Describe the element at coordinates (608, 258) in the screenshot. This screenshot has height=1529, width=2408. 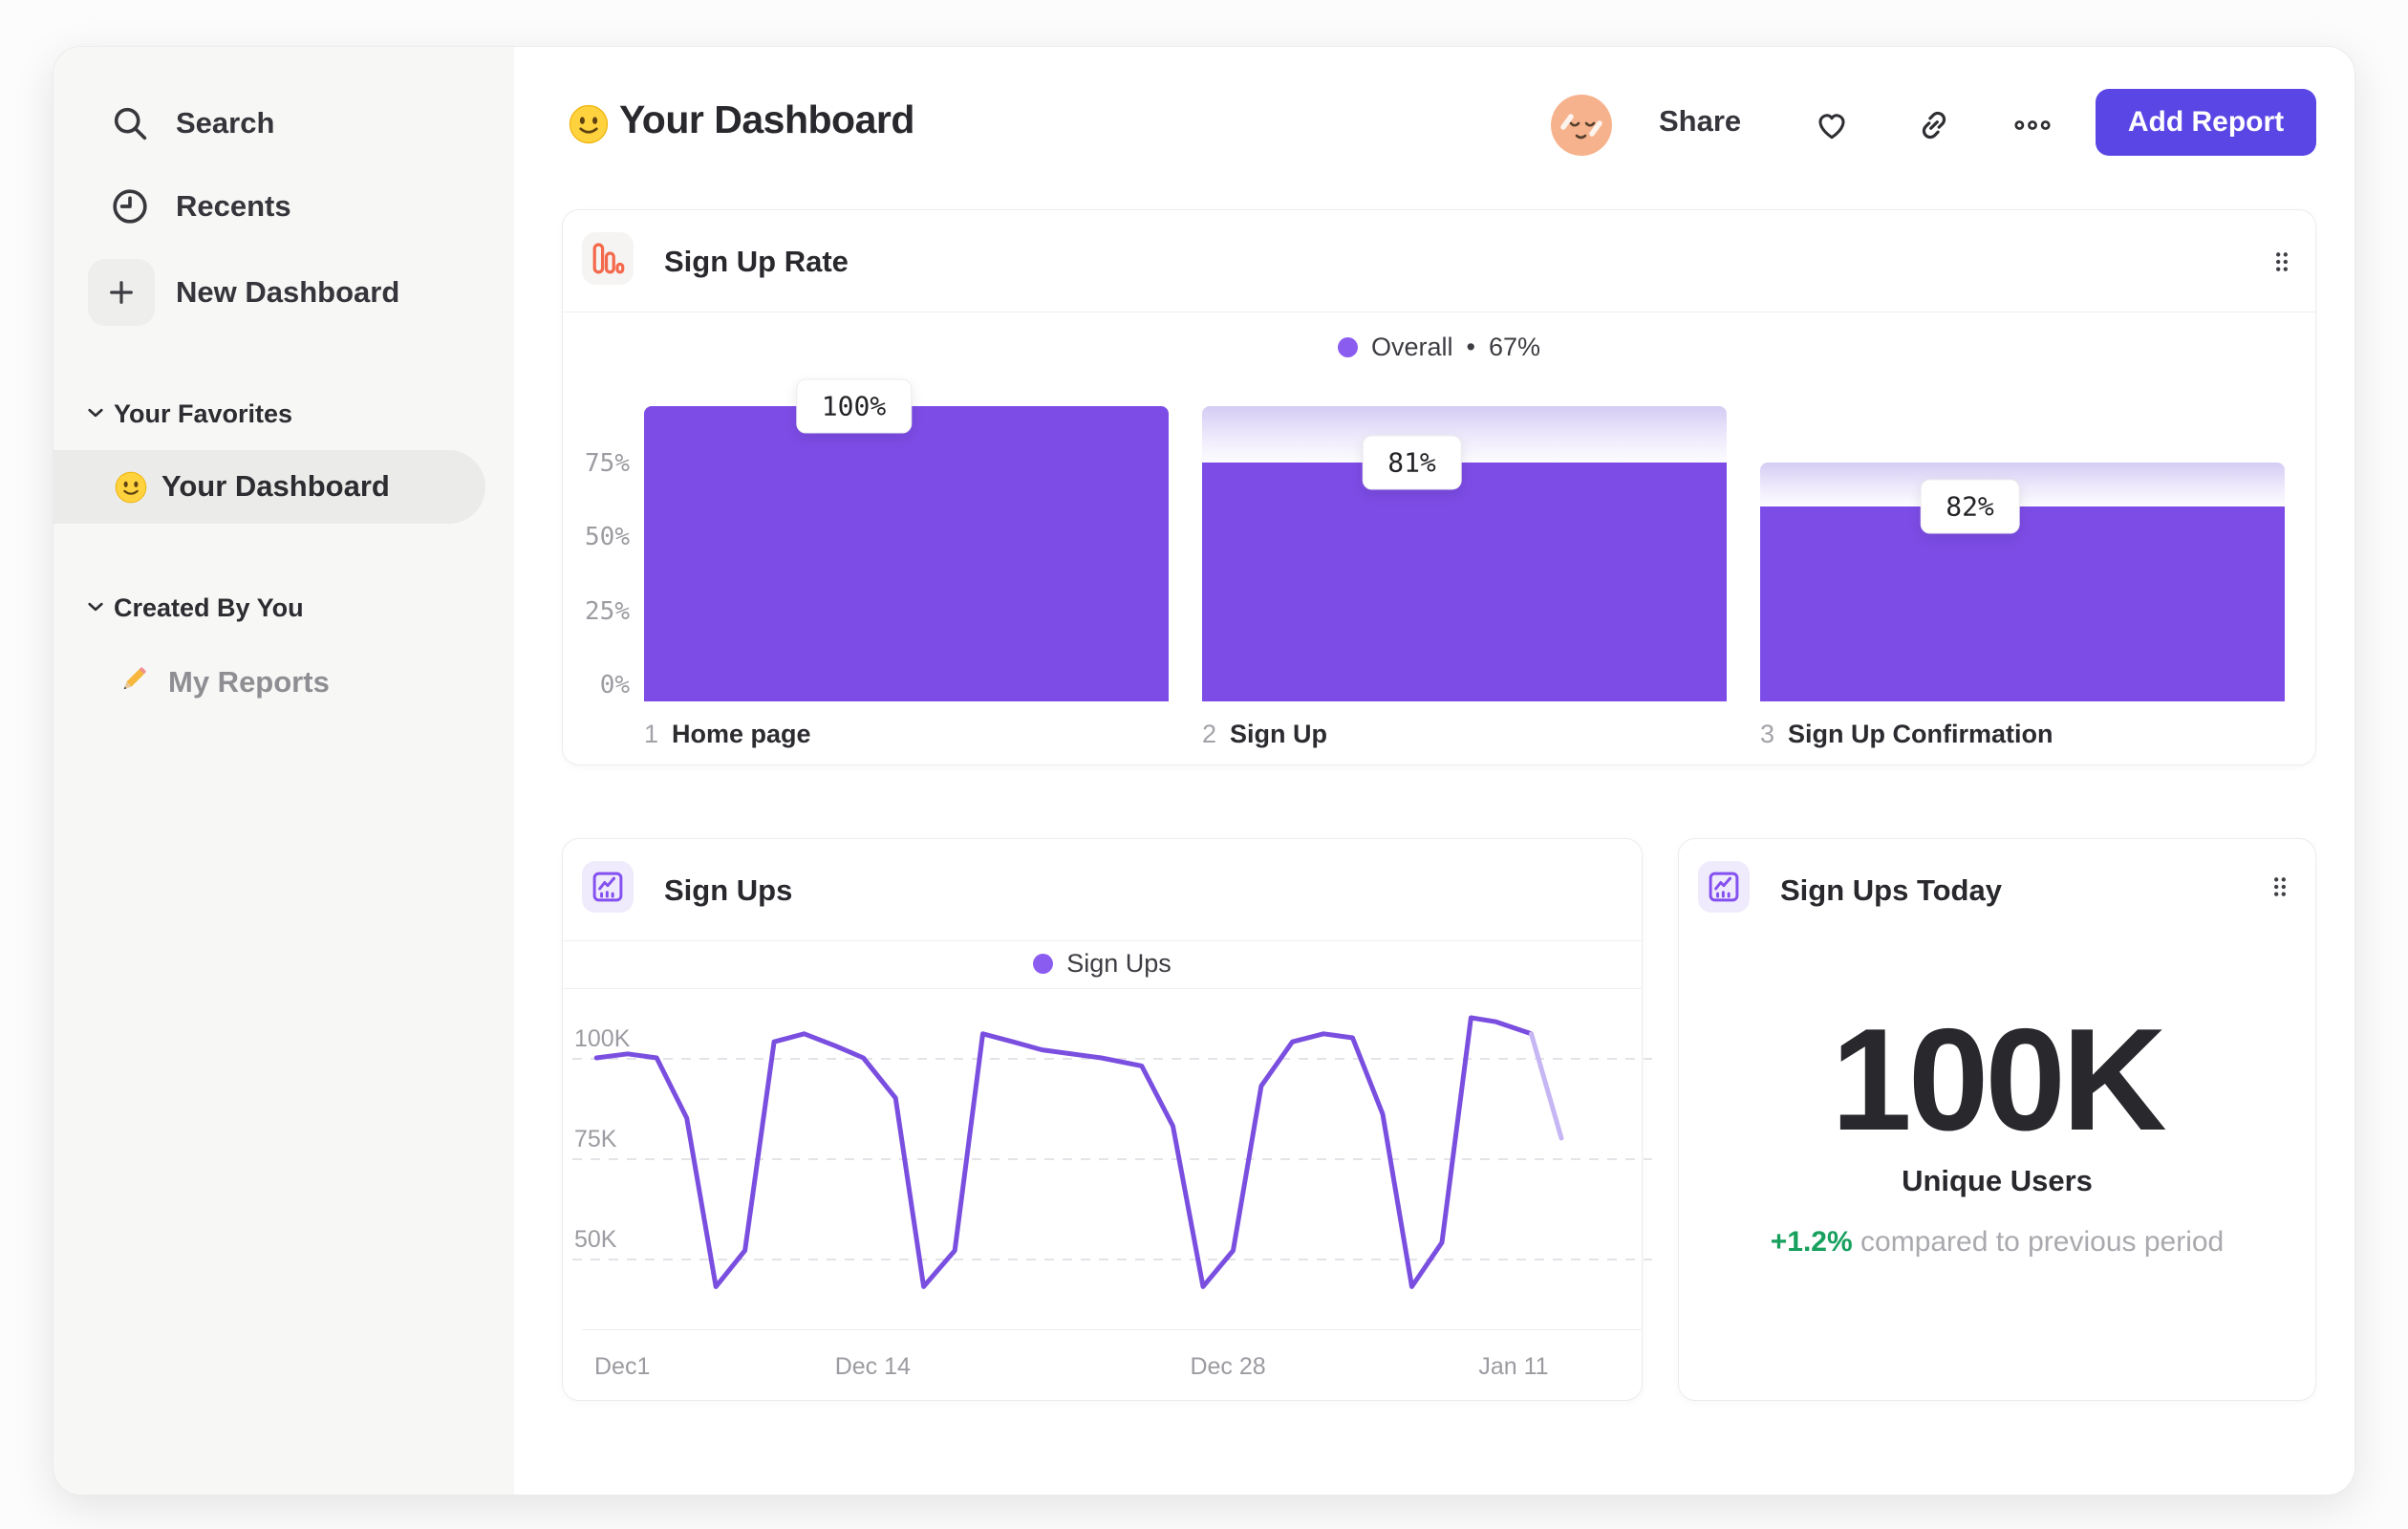
I see `funnel-chart-icon` at that location.